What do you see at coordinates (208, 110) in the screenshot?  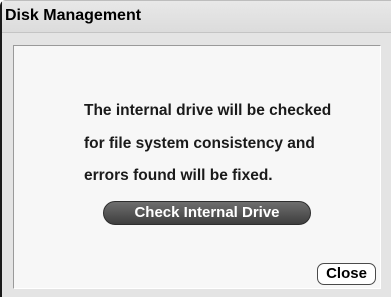 I see `message-line-1: The internal drive will be checked` at bounding box center [208, 110].